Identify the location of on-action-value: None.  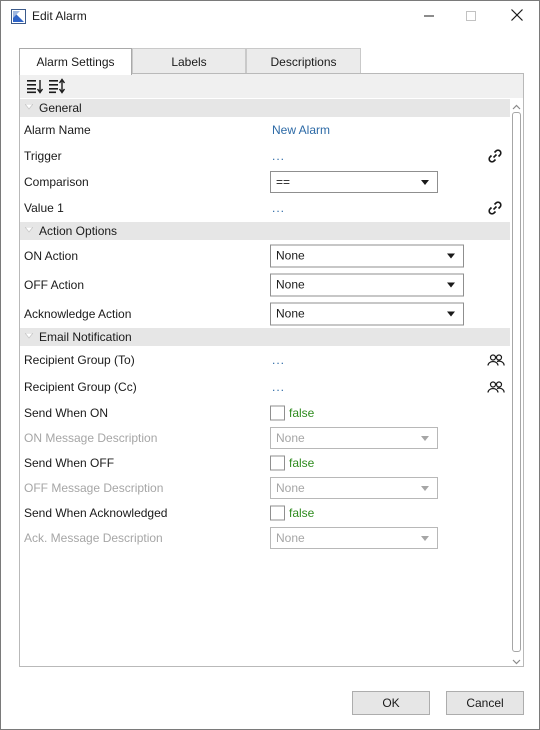
(290, 255).